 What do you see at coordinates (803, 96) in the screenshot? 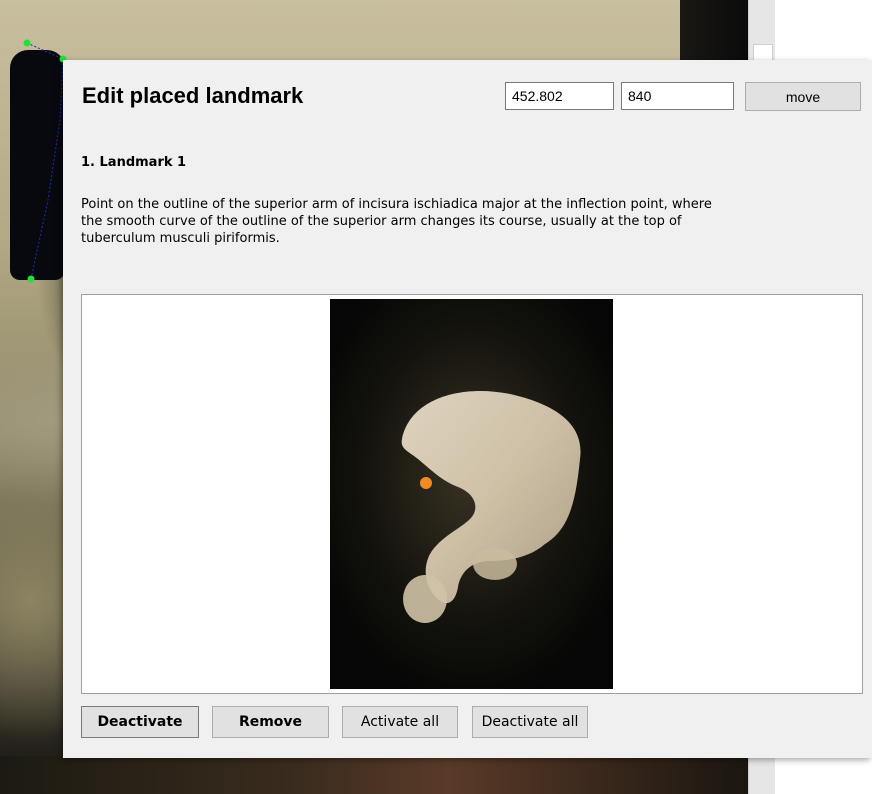
I see `move-button: move` at bounding box center [803, 96].